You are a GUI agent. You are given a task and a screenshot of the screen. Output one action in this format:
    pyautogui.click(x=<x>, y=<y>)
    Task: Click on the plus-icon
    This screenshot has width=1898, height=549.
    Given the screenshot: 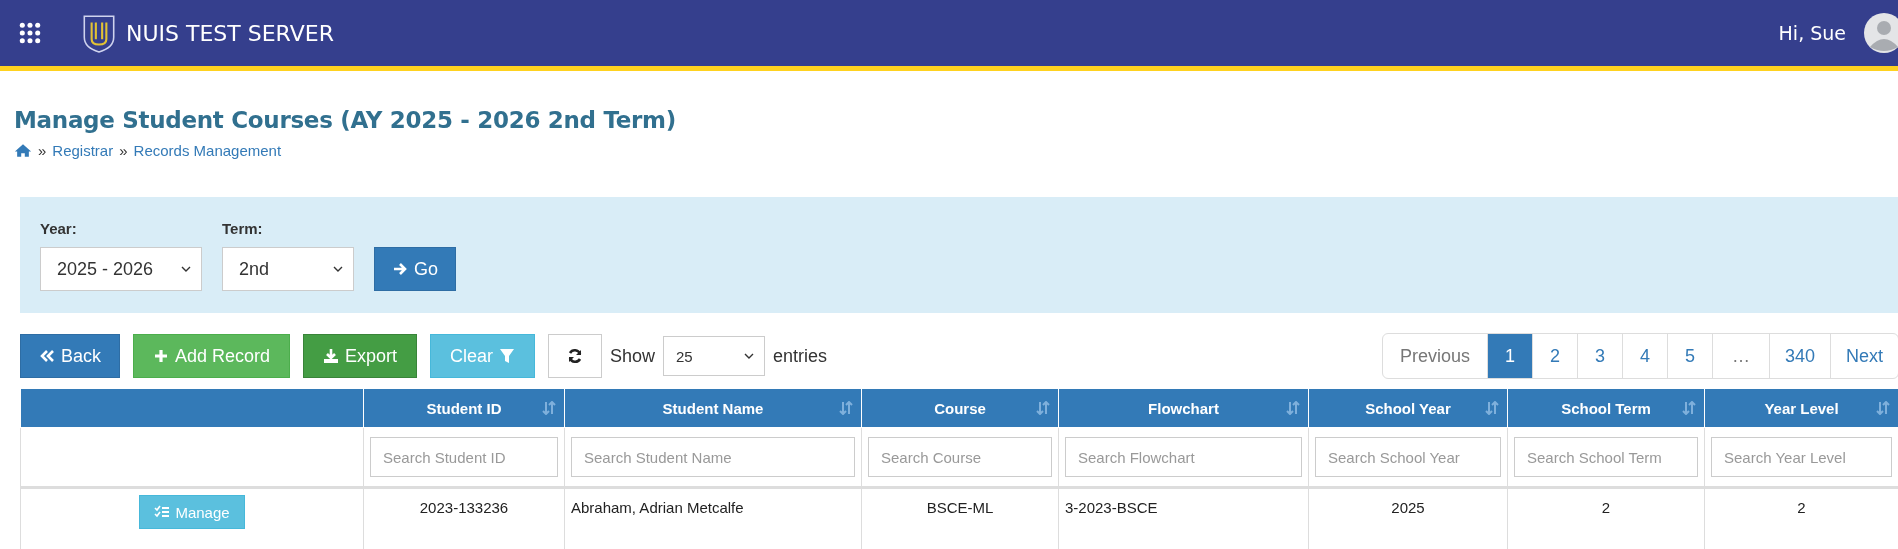 What is the action you would take?
    pyautogui.click(x=160, y=356)
    